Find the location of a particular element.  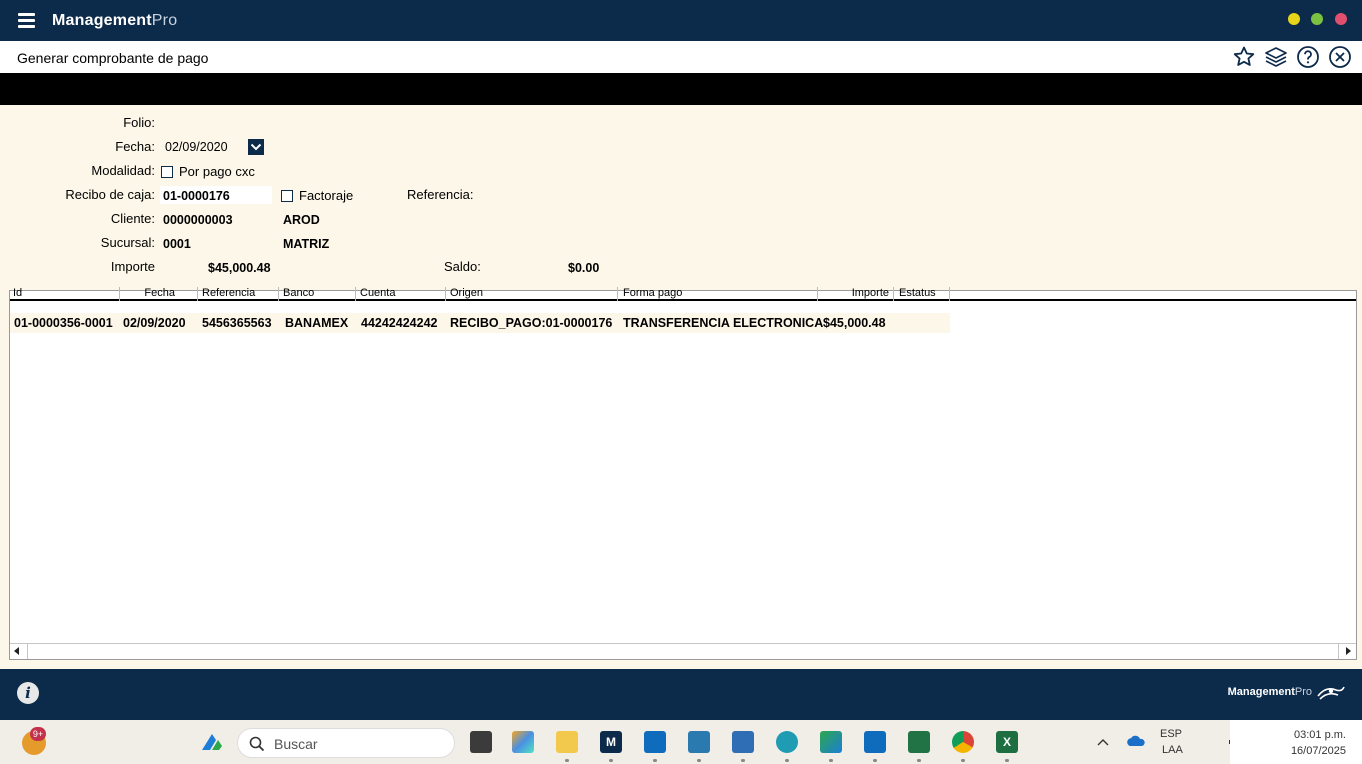

cliente-code: 0000000003 is located at coordinates (198, 220).